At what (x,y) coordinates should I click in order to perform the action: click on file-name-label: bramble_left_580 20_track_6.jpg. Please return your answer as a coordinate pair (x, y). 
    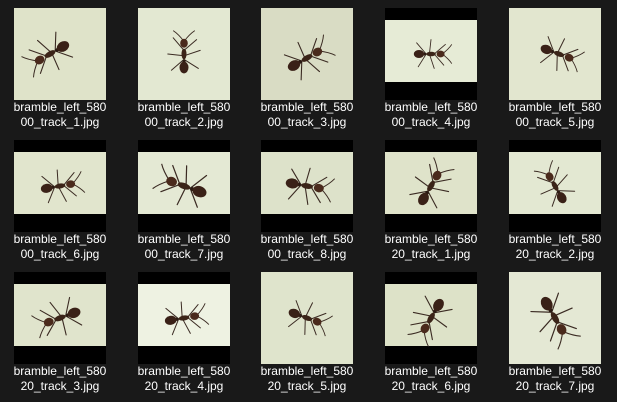
    Looking at the image, I should click on (431, 379).